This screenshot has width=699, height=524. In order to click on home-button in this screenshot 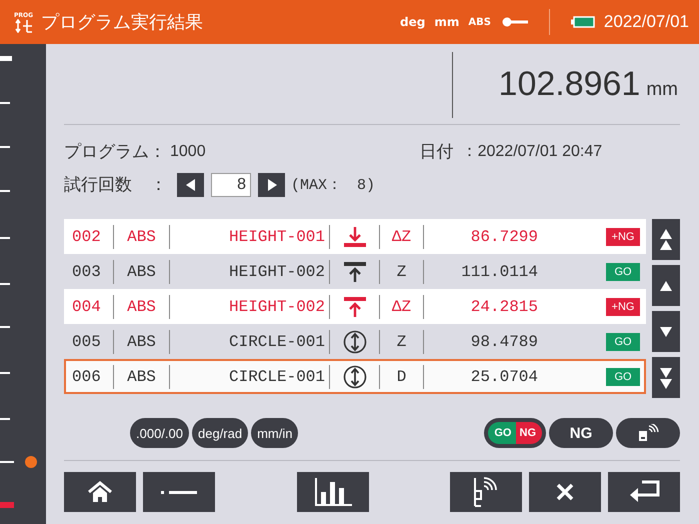, I will do `click(100, 492)`.